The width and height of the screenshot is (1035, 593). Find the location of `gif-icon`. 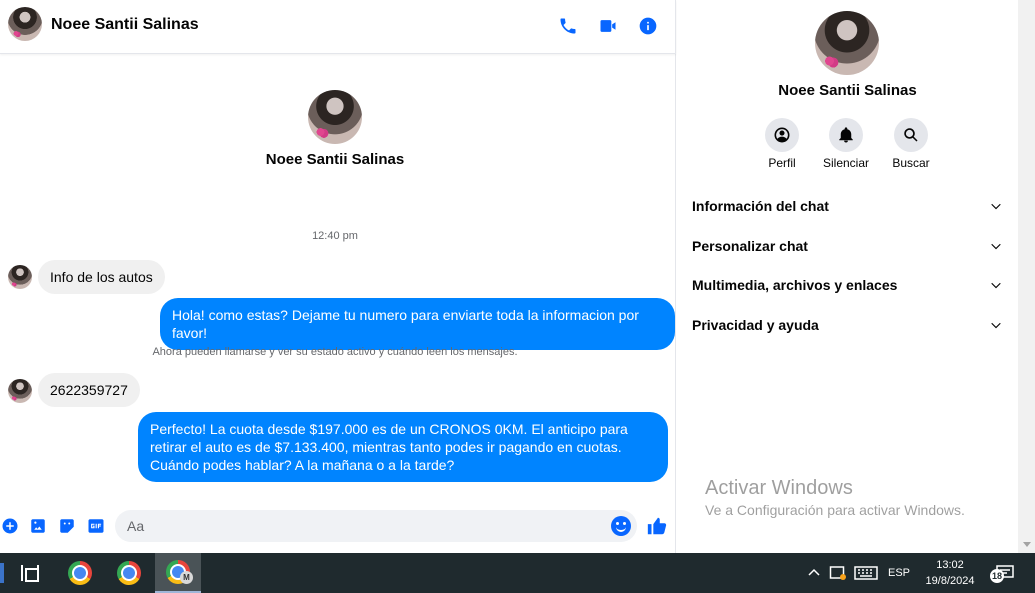

gif-icon is located at coordinates (96, 526).